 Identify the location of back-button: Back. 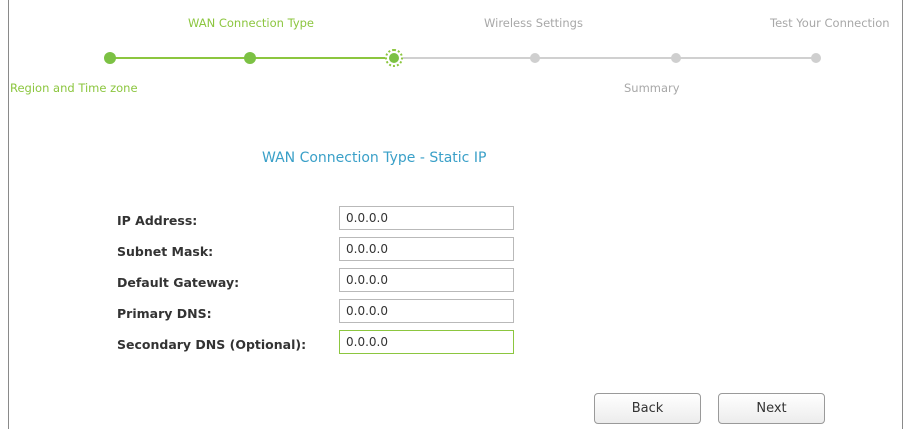
(647, 408).